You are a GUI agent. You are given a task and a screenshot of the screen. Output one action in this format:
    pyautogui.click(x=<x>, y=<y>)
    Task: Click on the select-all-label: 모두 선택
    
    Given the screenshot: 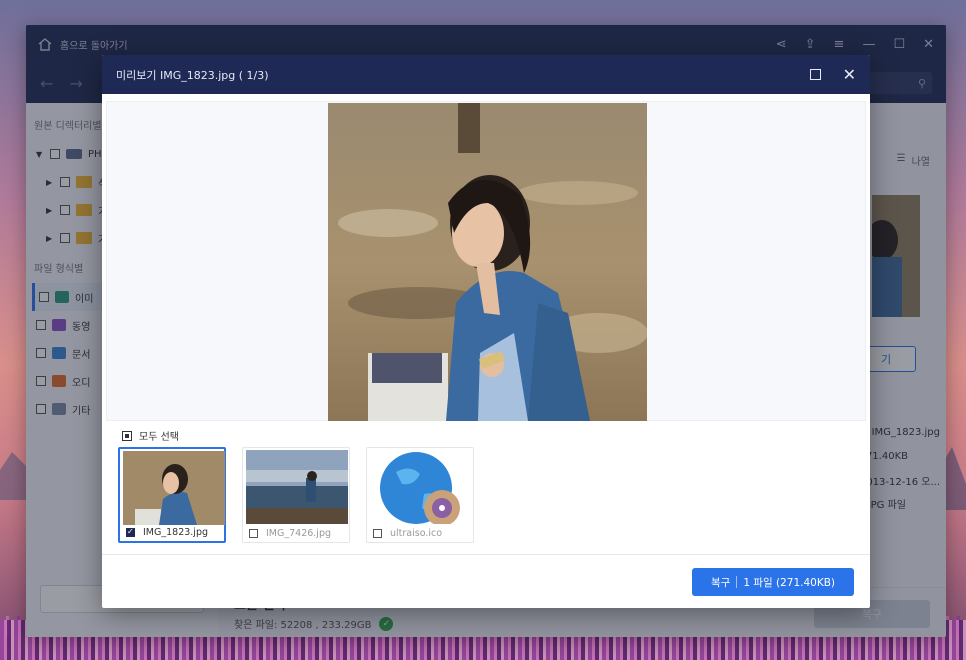 What is the action you would take?
    pyautogui.click(x=159, y=437)
    